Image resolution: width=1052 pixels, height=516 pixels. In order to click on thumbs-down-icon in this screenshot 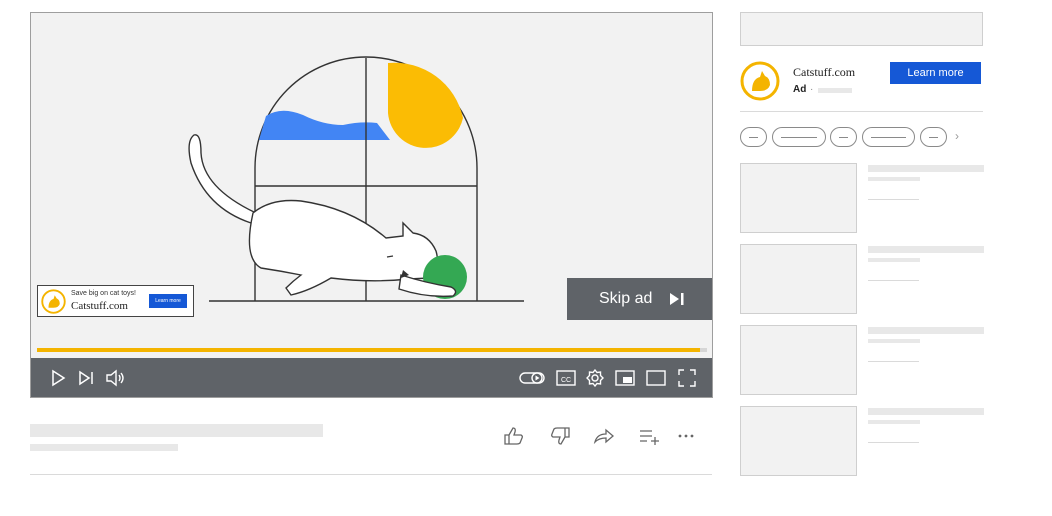, I will do `click(560, 436)`.